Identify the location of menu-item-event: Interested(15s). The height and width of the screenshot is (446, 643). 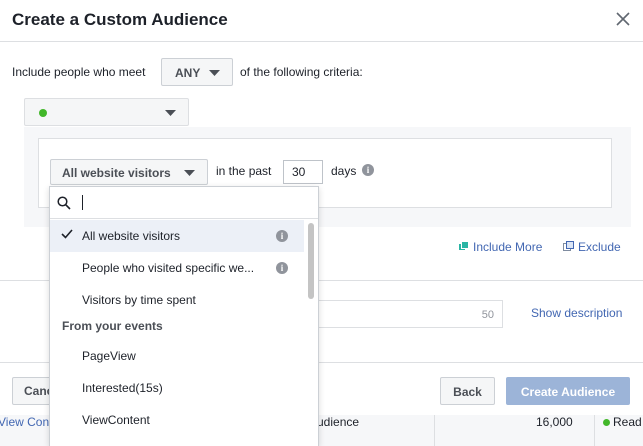
(177, 388).